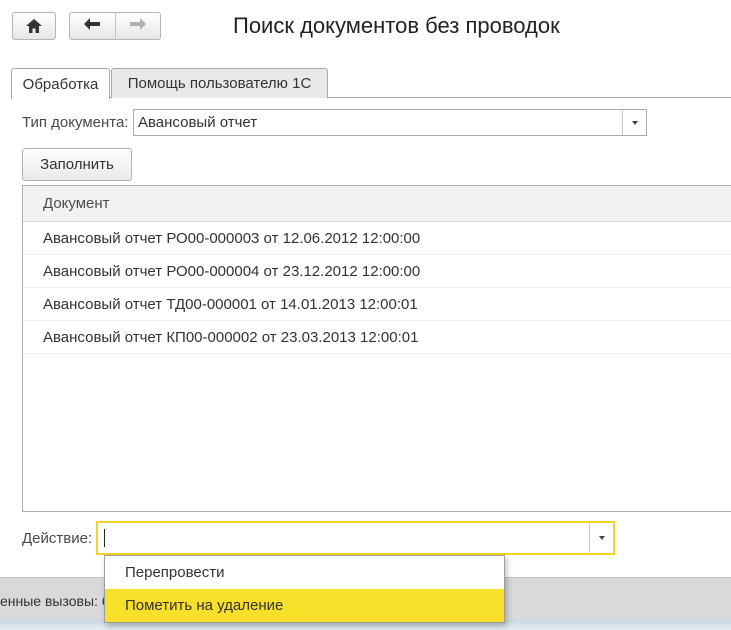 The image size is (731, 630). What do you see at coordinates (104, 538) in the screenshot?
I see `text-cursor` at bounding box center [104, 538].